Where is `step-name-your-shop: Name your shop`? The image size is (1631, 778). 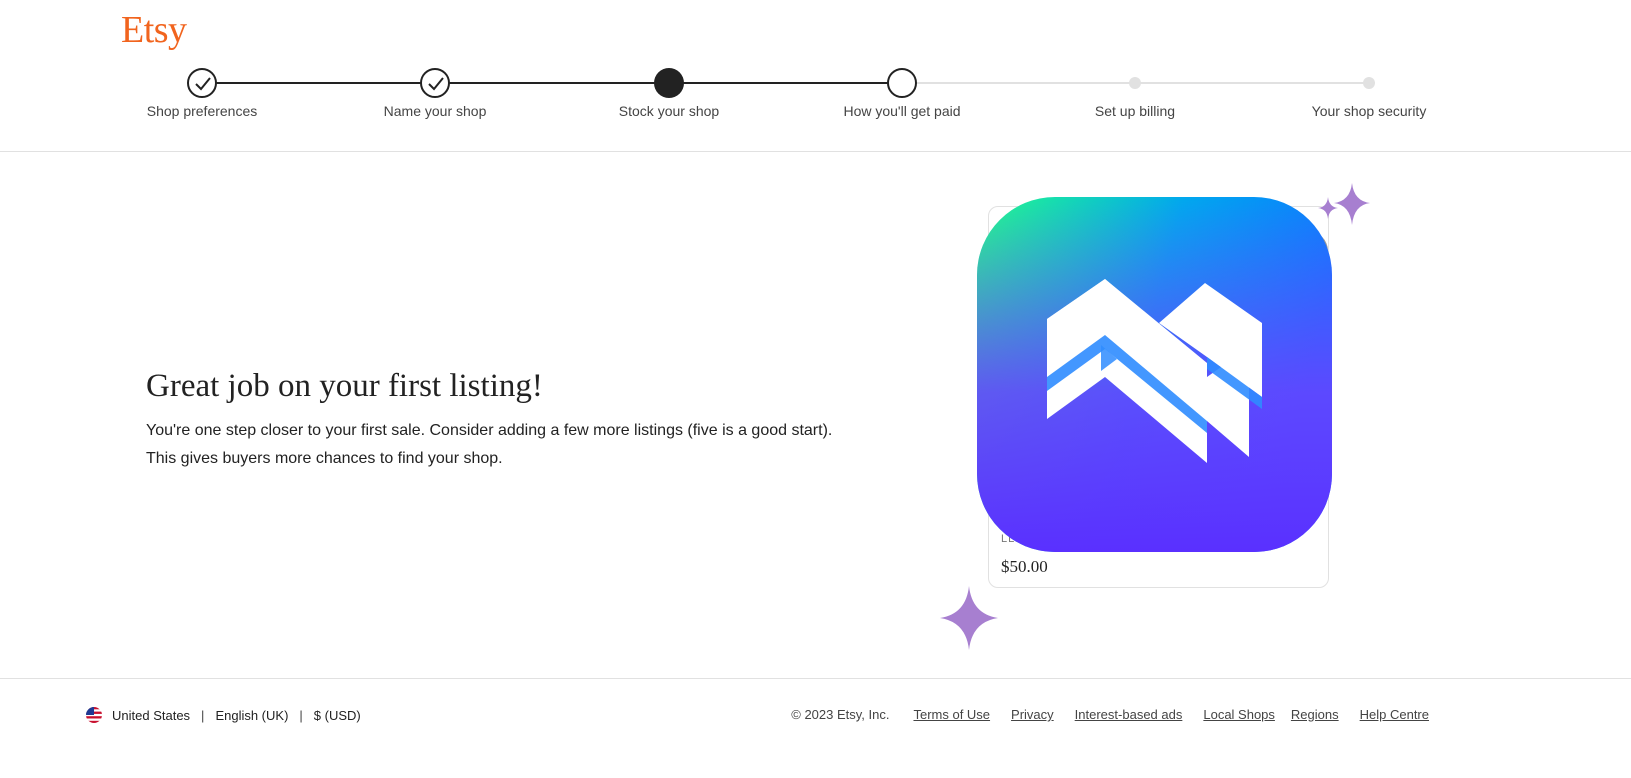
step-name-your-shop: Name your shop is located at coordinates (435, 92).